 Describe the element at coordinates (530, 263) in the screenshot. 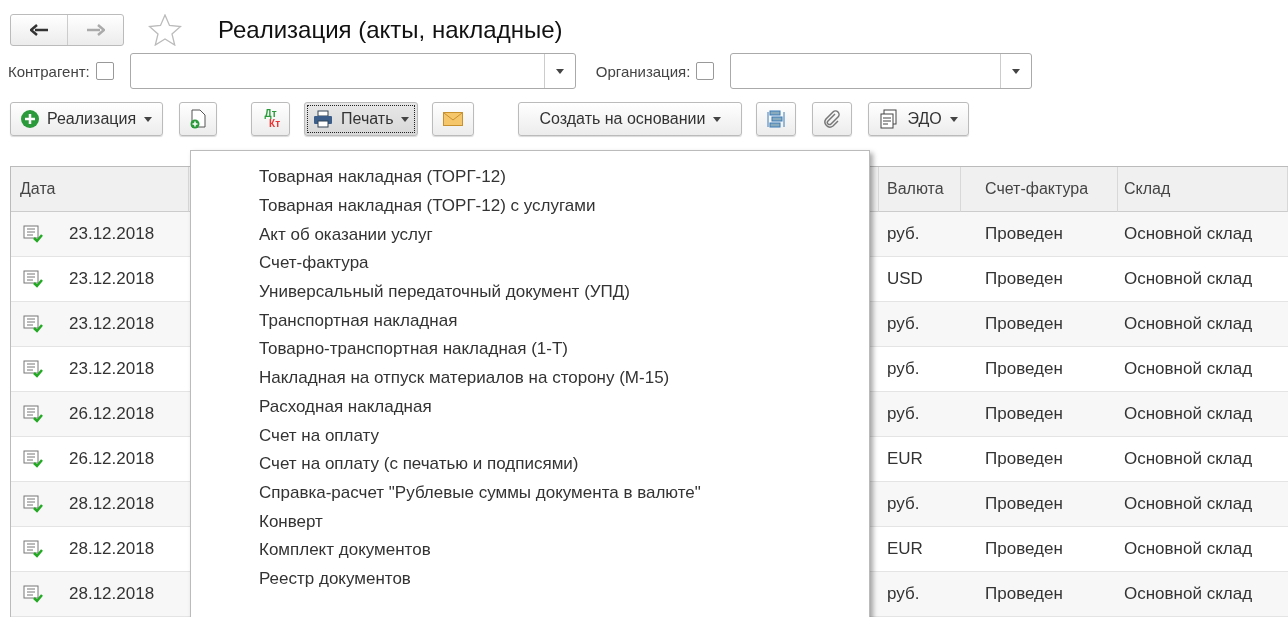

I see `menu-item: Счет-фактура` at that location.